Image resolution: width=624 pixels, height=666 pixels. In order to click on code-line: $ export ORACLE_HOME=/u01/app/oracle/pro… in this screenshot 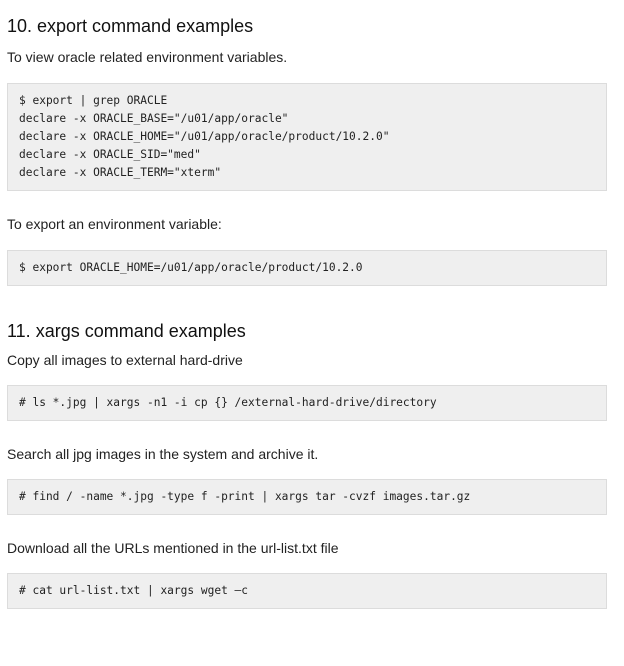, I will do `click(191, 267)`.